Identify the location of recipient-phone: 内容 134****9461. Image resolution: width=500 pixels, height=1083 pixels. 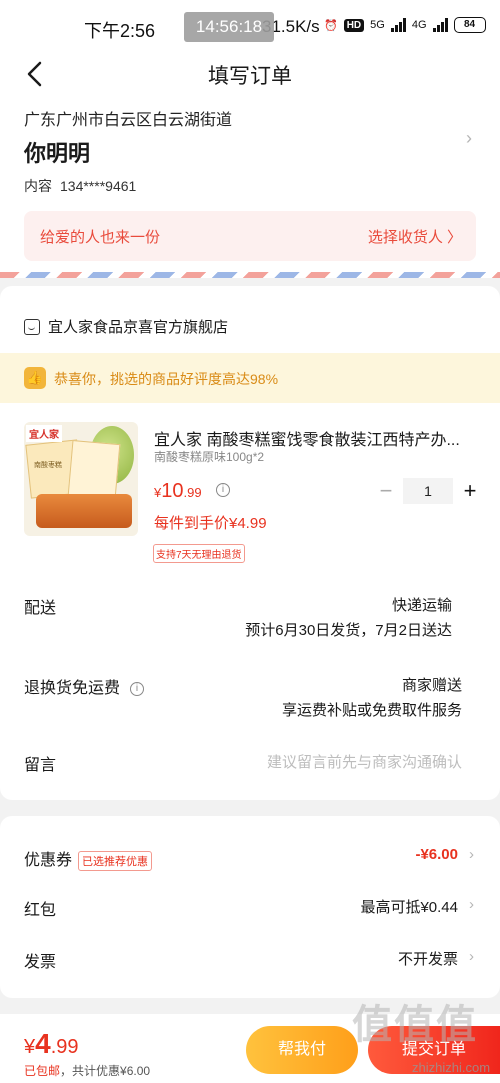
(80, 186).